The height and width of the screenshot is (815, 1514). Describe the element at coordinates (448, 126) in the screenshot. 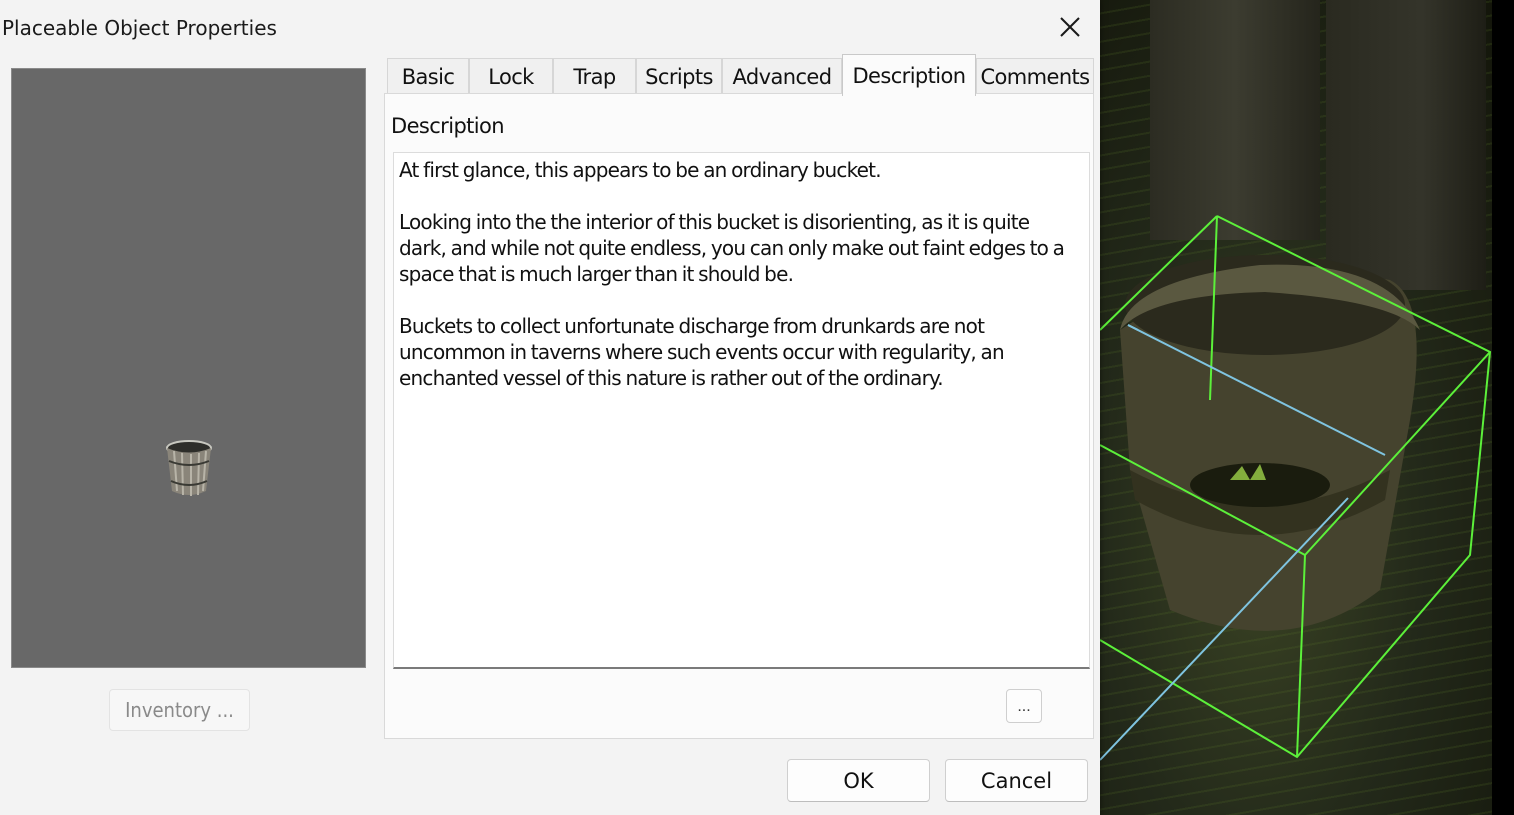

I see `description-label: Description` at that location.